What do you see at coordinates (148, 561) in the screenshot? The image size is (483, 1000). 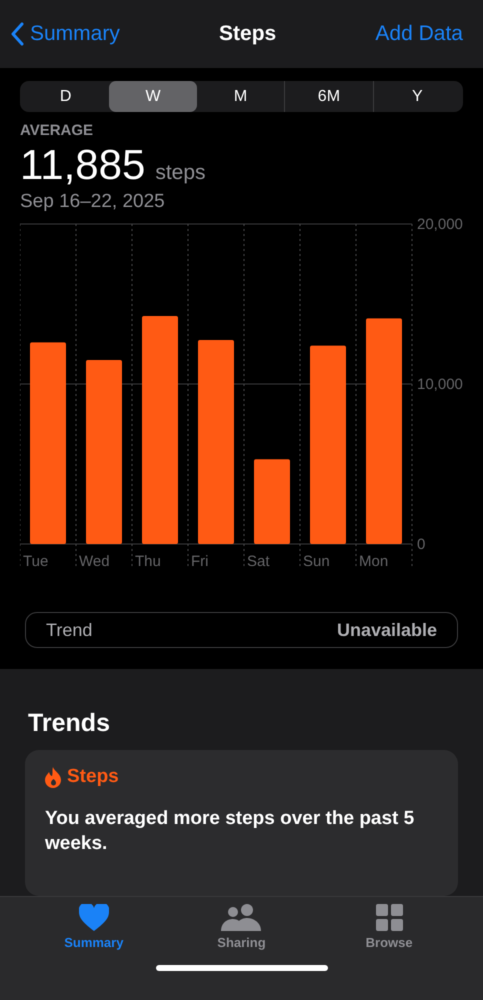 I see `axis-label: Thu` at bounding box center [148, 561].